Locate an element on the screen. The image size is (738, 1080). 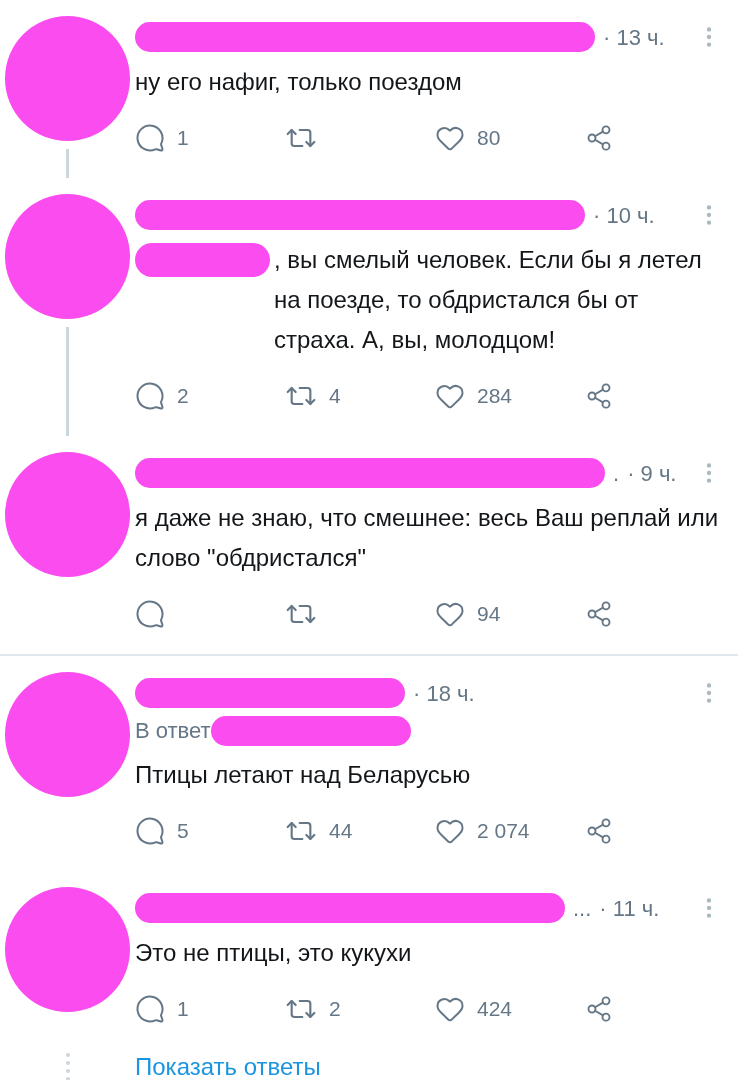
retweet-count: 2 is located at coordinates (335, 1009).